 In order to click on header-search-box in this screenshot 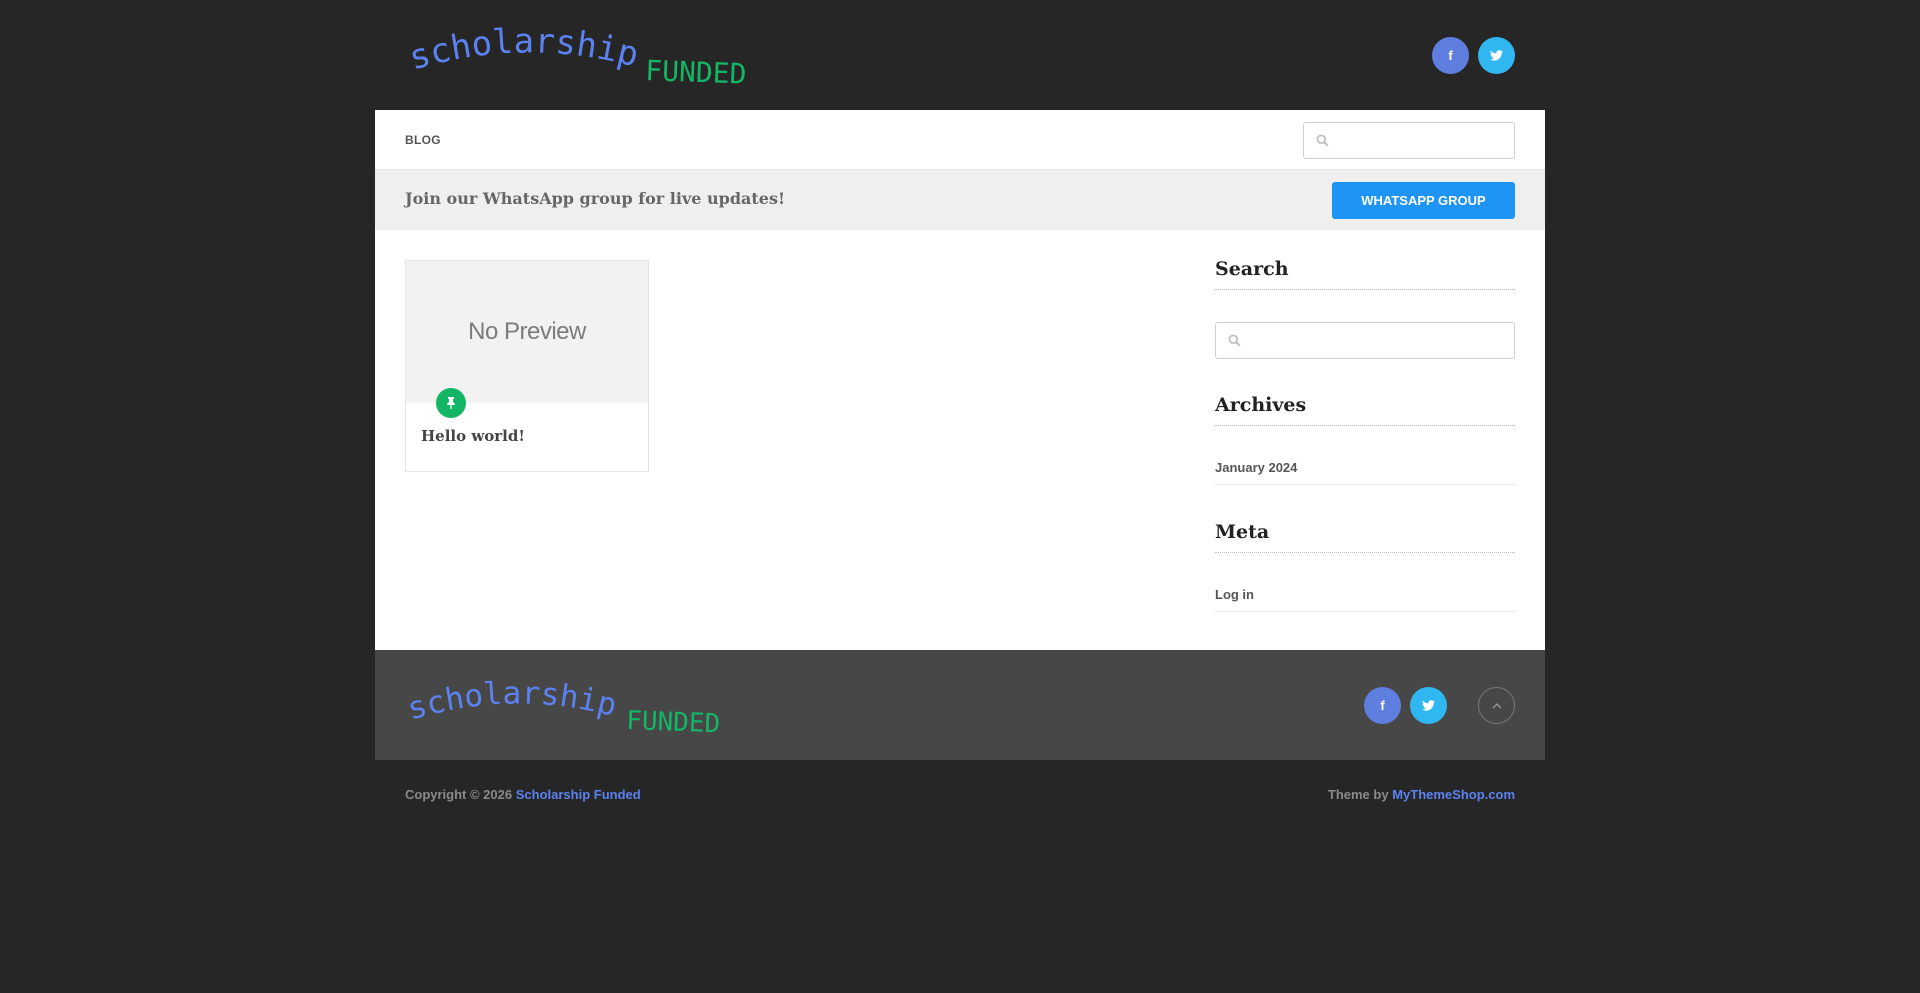, I will do `click(1409, 140)`.